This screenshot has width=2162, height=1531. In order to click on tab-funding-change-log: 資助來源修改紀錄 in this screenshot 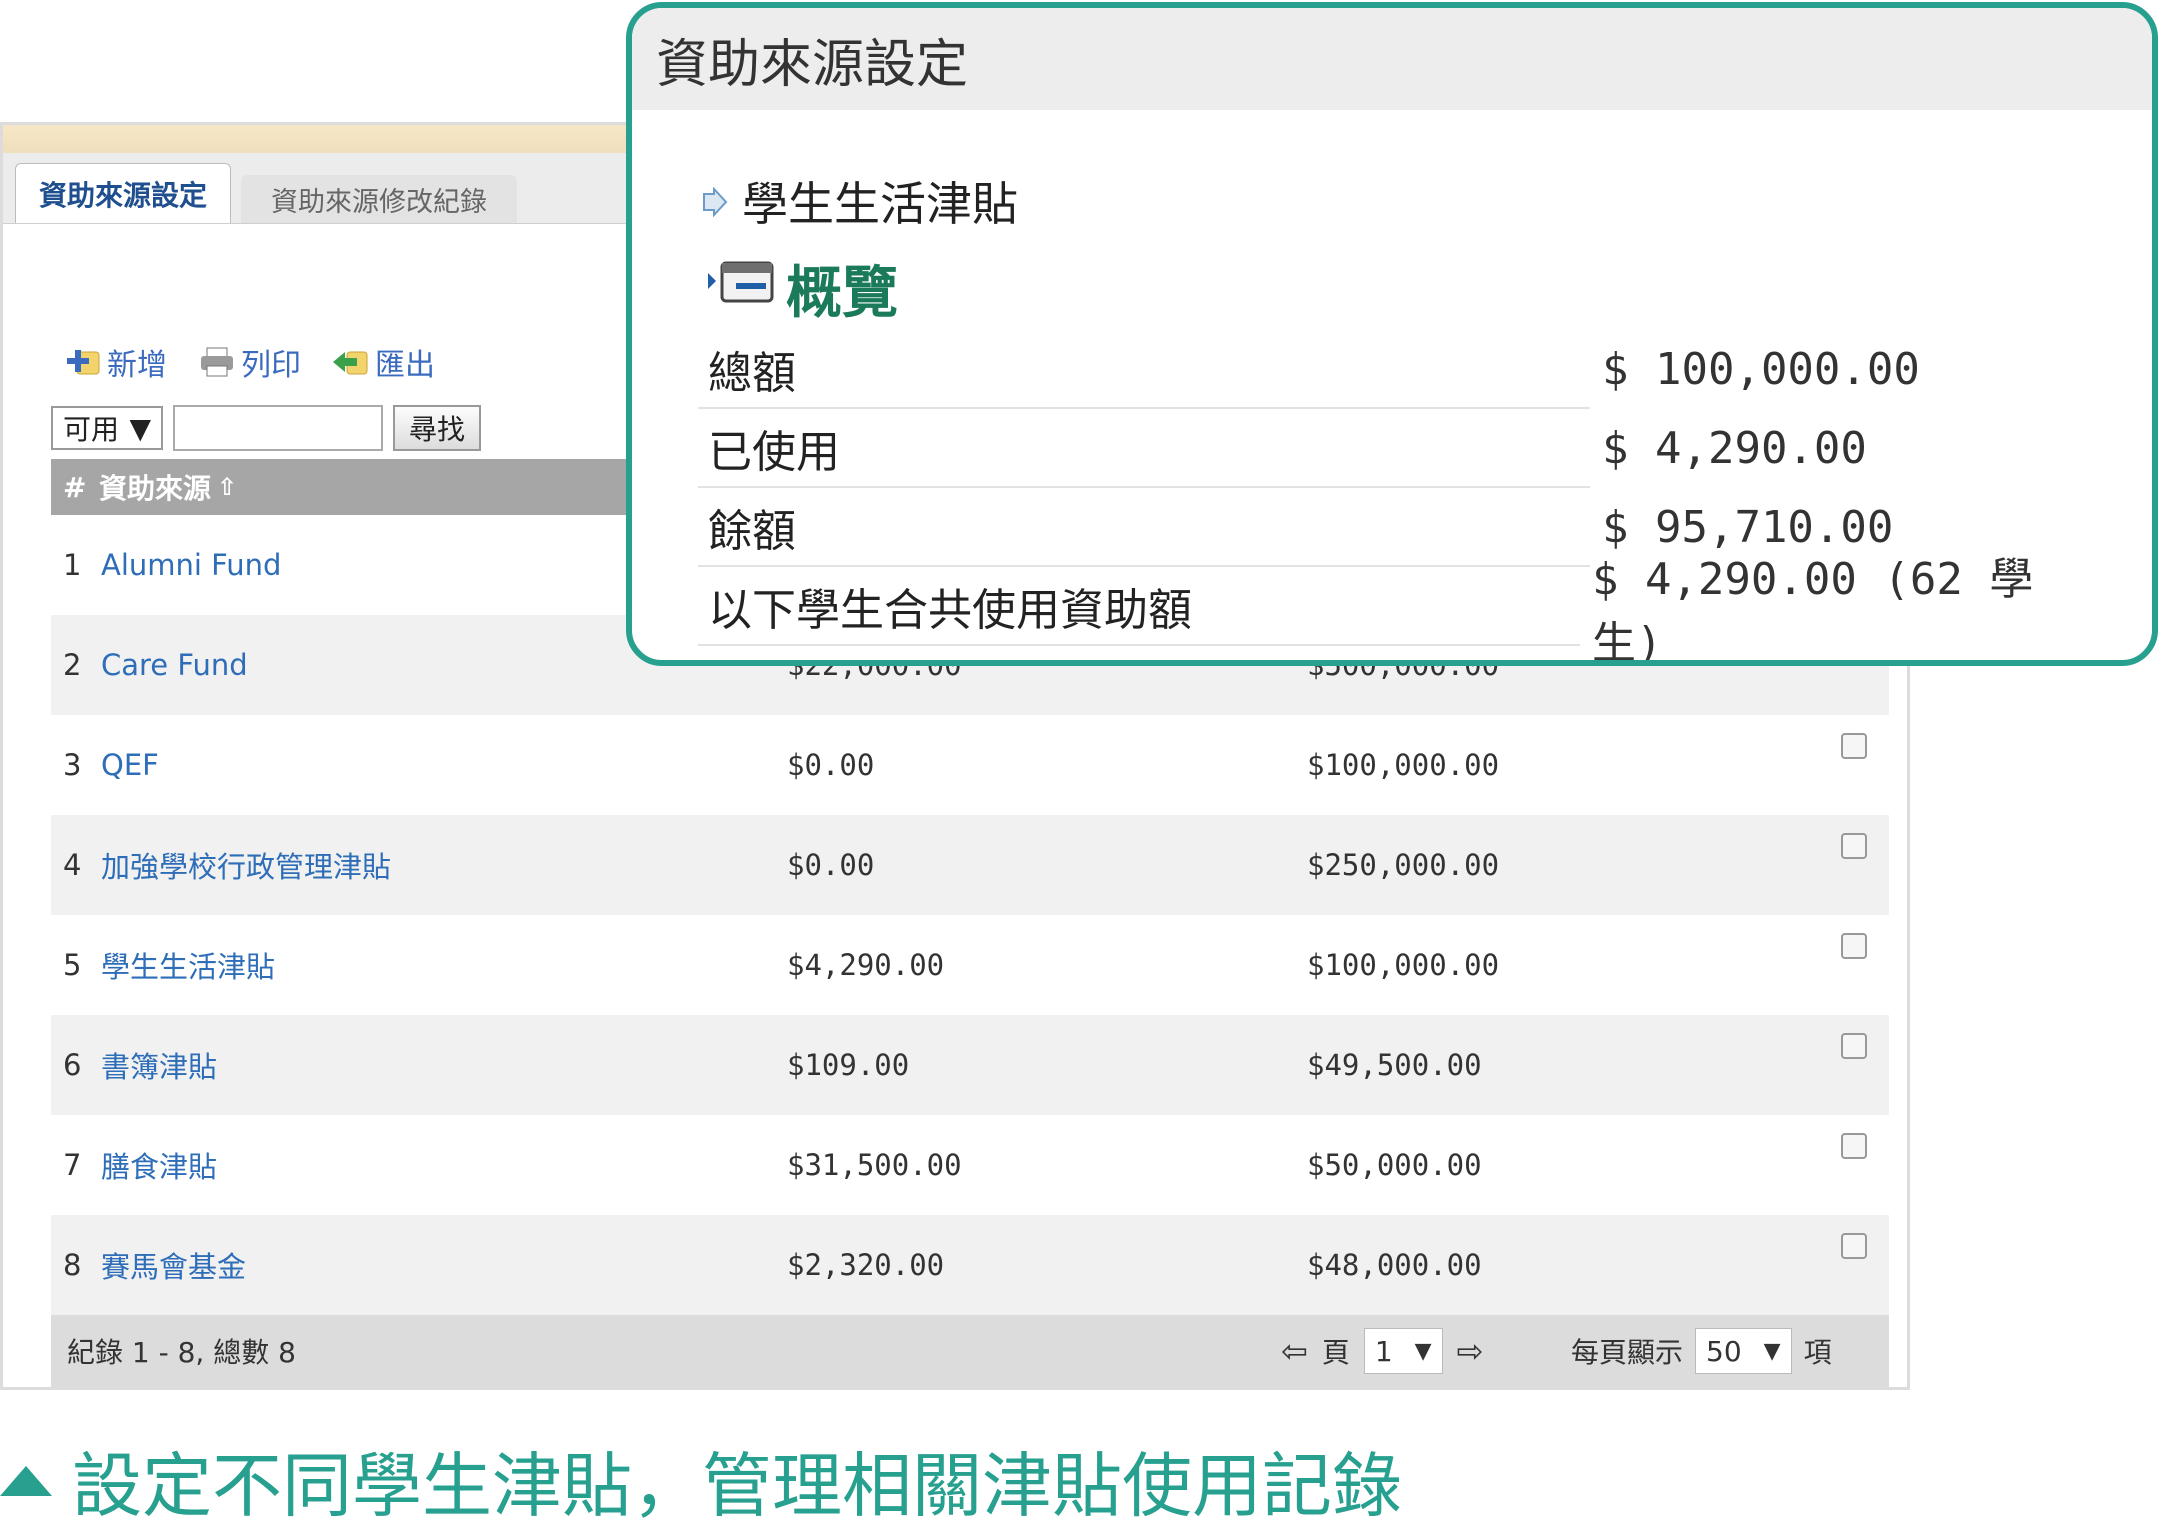, I will do `click(379, 199)`.